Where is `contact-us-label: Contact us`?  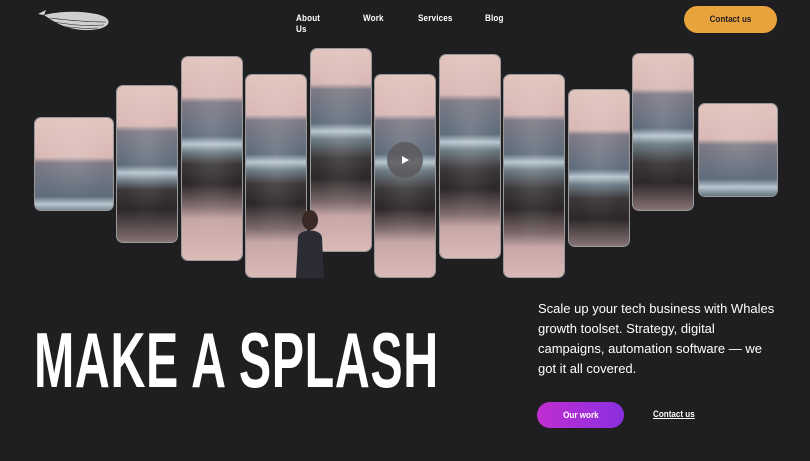
contact-us-label: Contact us is located at coordinates (730, 19).